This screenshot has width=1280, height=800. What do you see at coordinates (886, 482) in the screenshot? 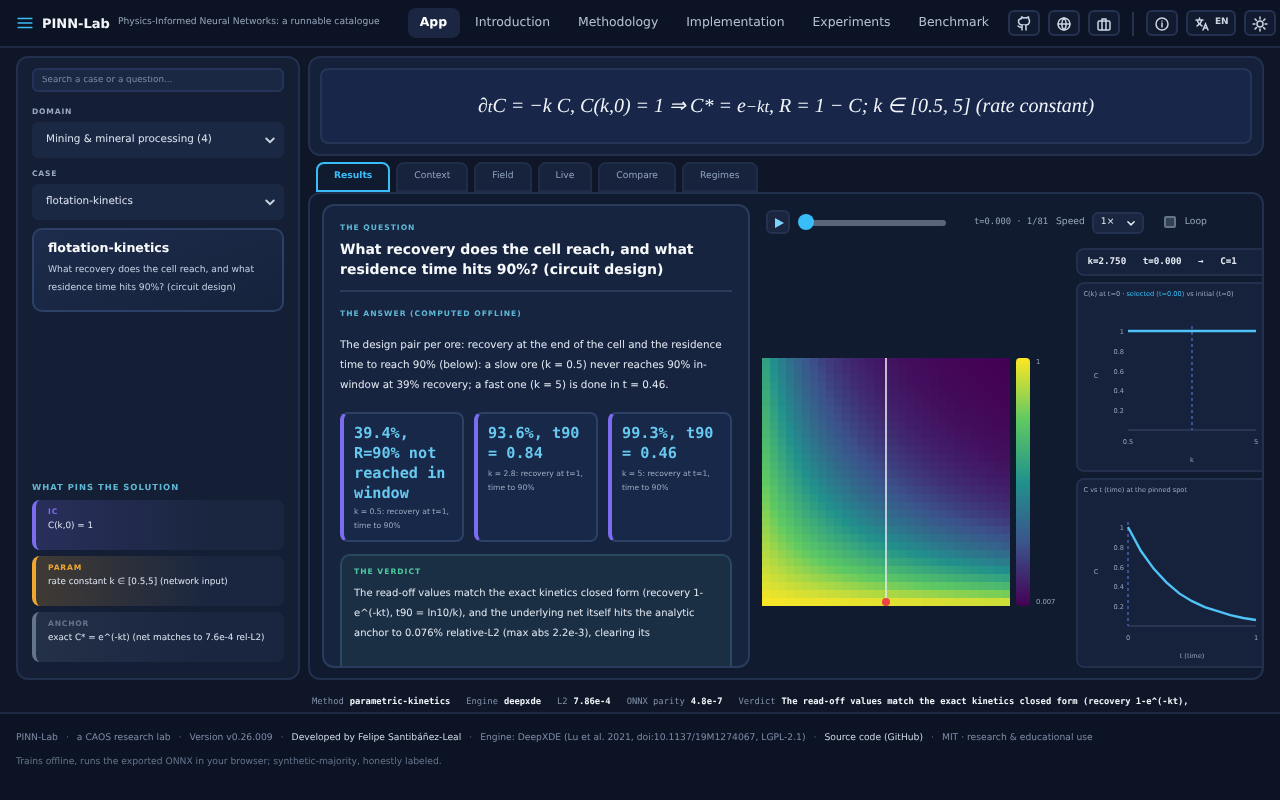
I see `heatmap-drawing` at bounding box center [886, 482].